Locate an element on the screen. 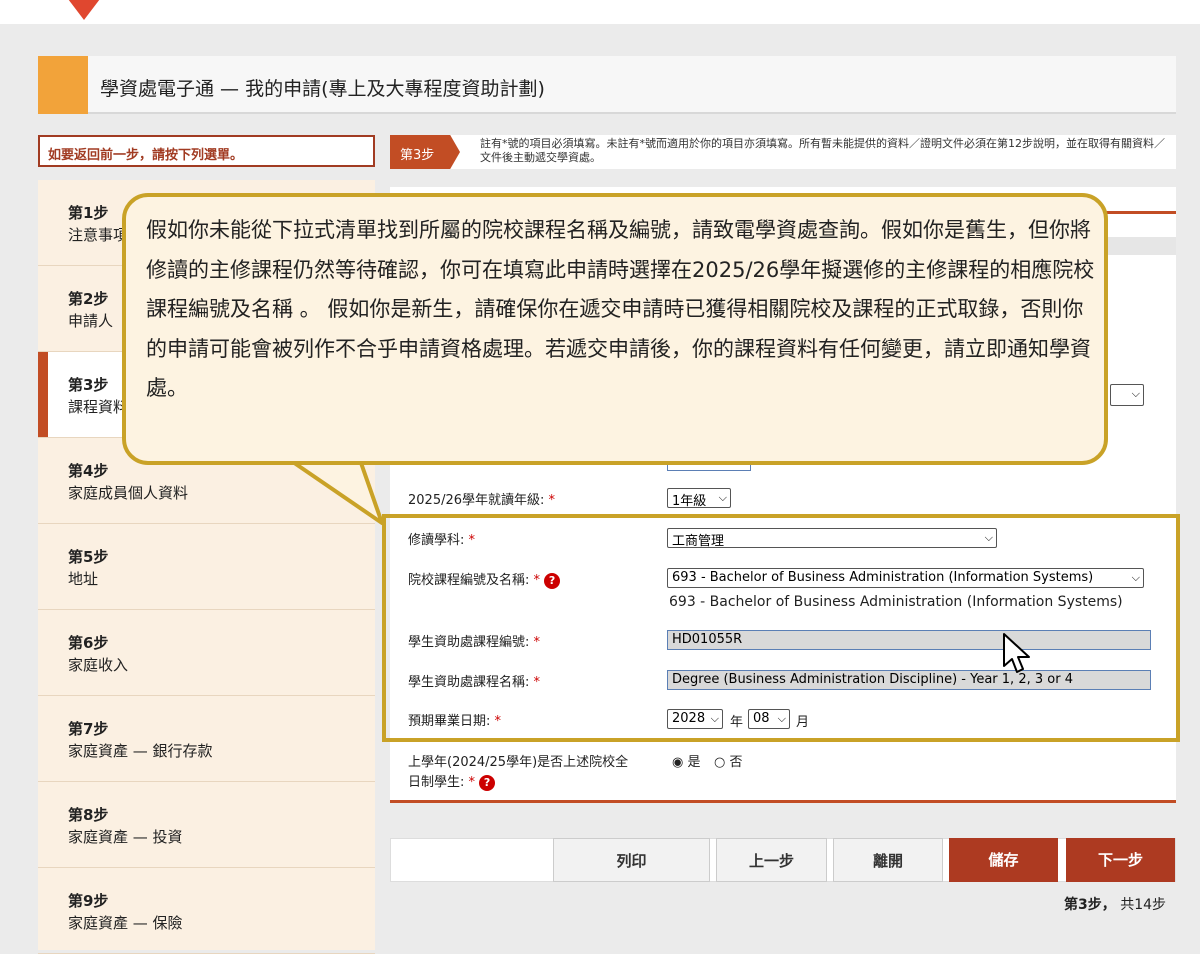 The height and width of the screenshot is (954, 1200). sidebar-item-label: 注意事項 is located at coordinates (98, 235).